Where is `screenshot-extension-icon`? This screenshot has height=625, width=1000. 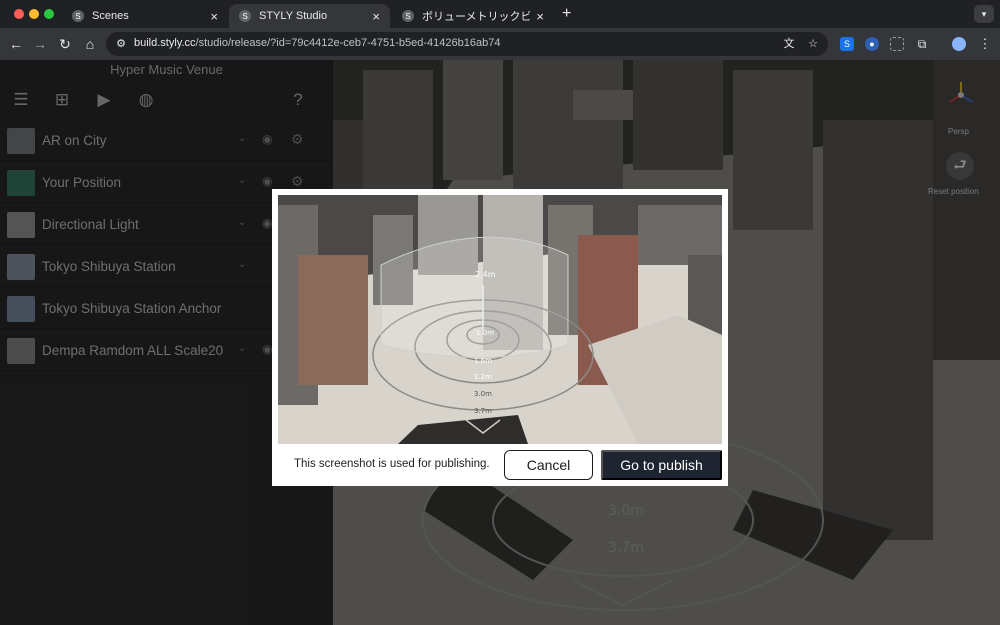 screenshot-extension-icon is located at coordinates (897, 44).